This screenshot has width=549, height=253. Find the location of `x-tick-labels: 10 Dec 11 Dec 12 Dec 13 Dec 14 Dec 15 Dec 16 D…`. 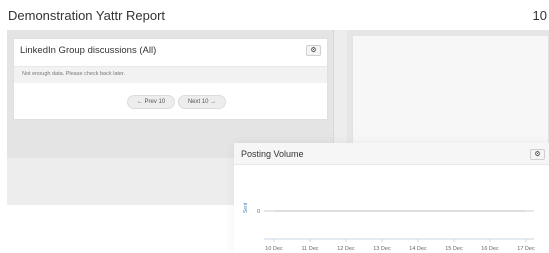

x-tick-labels: 10 Dec 11 Dec 12 Dec 13 Dec 14 Dec 15 Dec 16 D… is located at coordinates (400, 245).